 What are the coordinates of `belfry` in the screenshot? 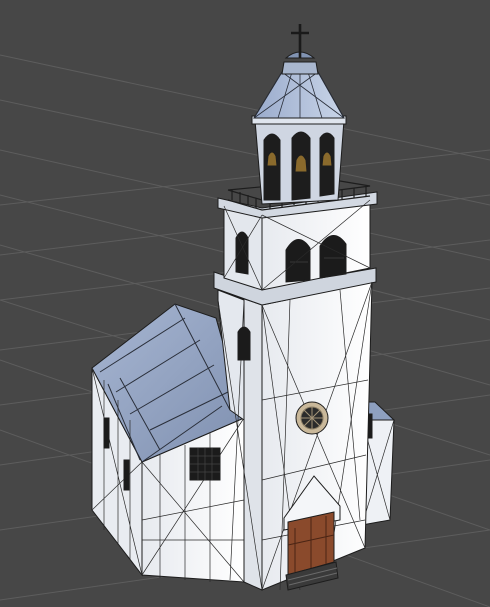 It's located at (299, 160).